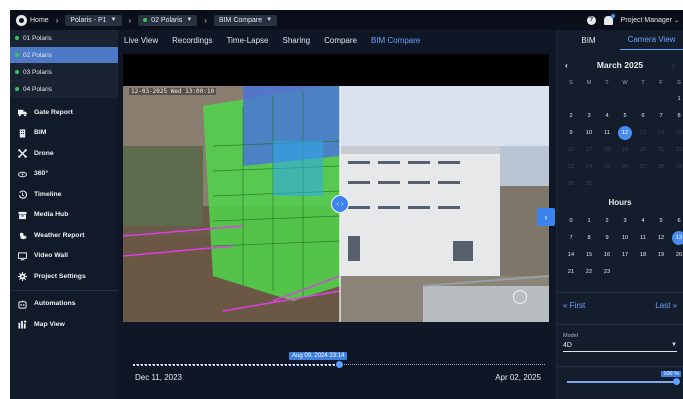  What do you see at coordinates (679, 149) in the screenshot?
I see `calendar-day: 22` at bounding box center [679, 149].